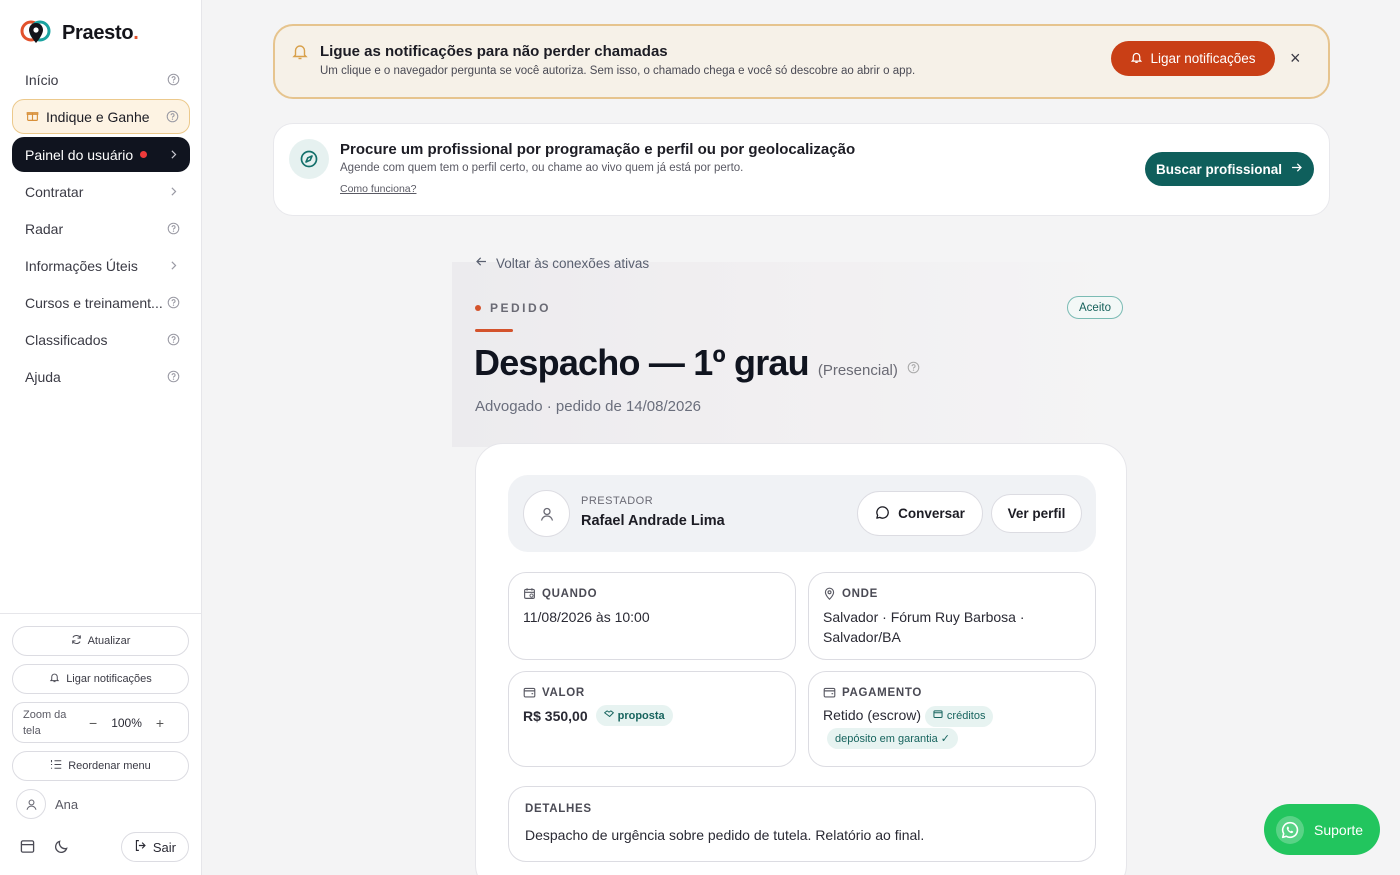 The image size is (1400, 875). I want to click on chat-button: Conversar, so click(920, 513).